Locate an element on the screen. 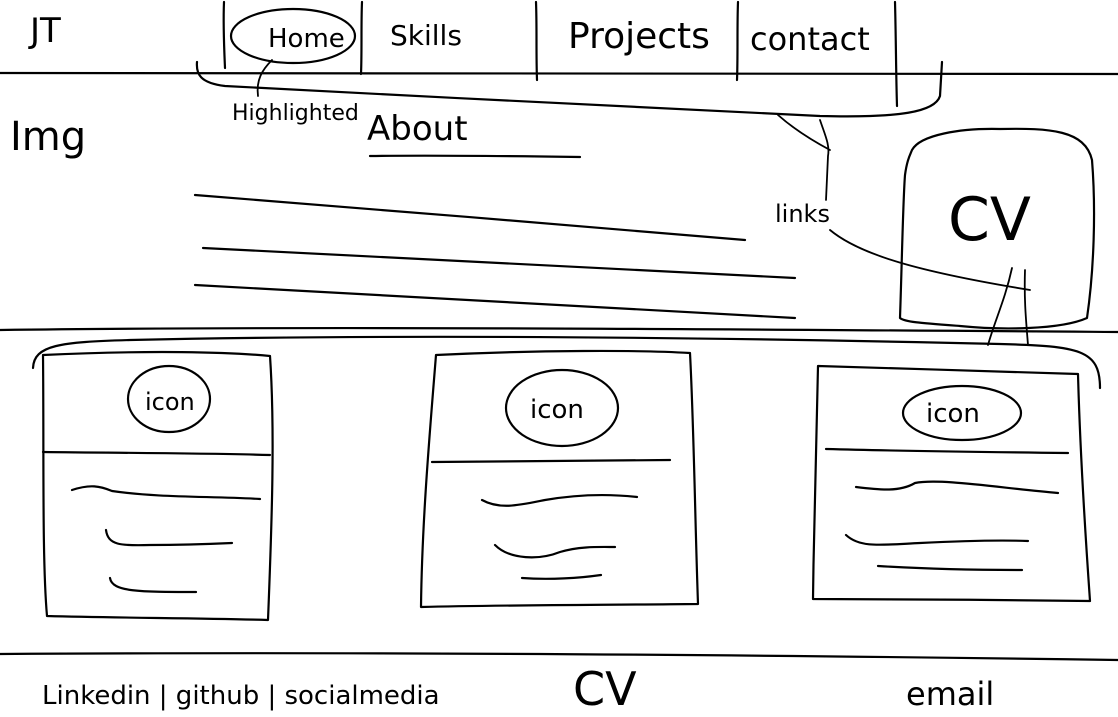 This screenshot has width=1118, height=717. feature-card is located at coordinates (559, 479).